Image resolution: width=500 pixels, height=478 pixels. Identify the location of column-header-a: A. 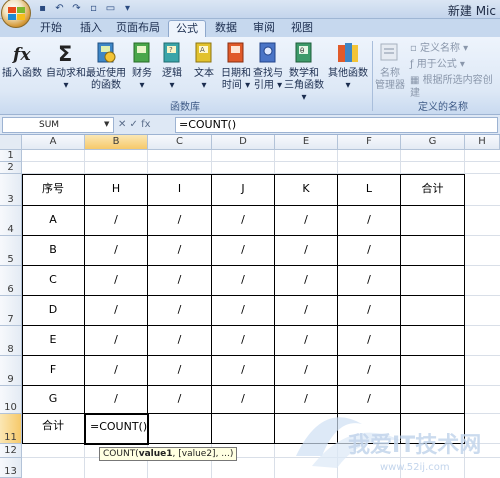
(53, 142).